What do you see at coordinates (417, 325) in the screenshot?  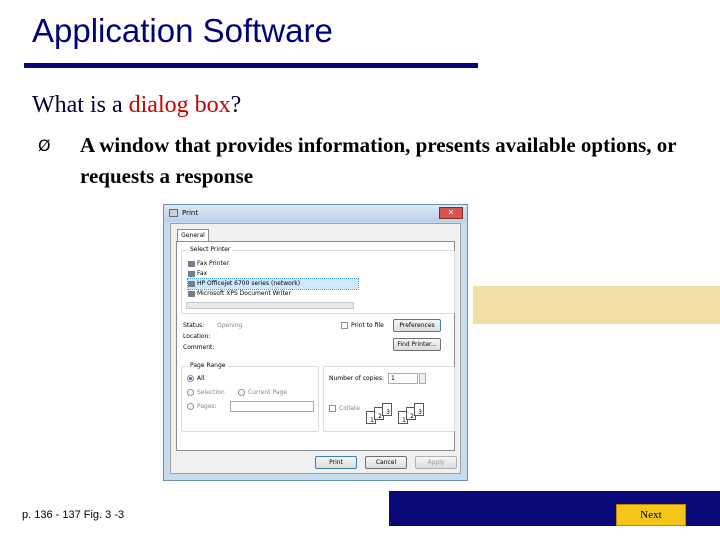 I see `preferences-button: Preferences` at bounding box center [417, 325].